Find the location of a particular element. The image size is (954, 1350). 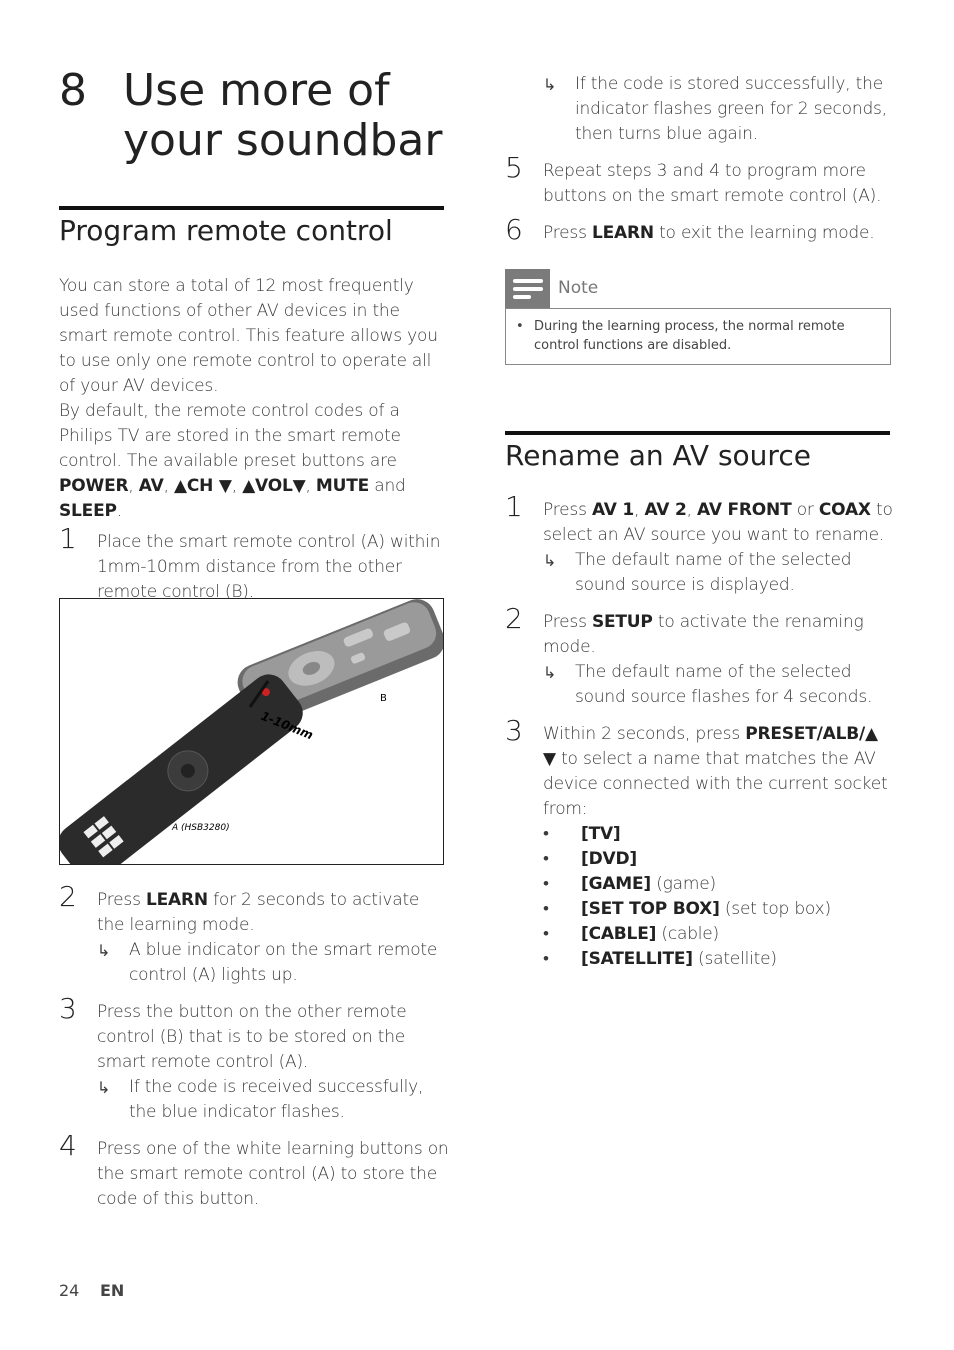

section-heading-2: Rename an AV source is located at coordinates (658, 455).